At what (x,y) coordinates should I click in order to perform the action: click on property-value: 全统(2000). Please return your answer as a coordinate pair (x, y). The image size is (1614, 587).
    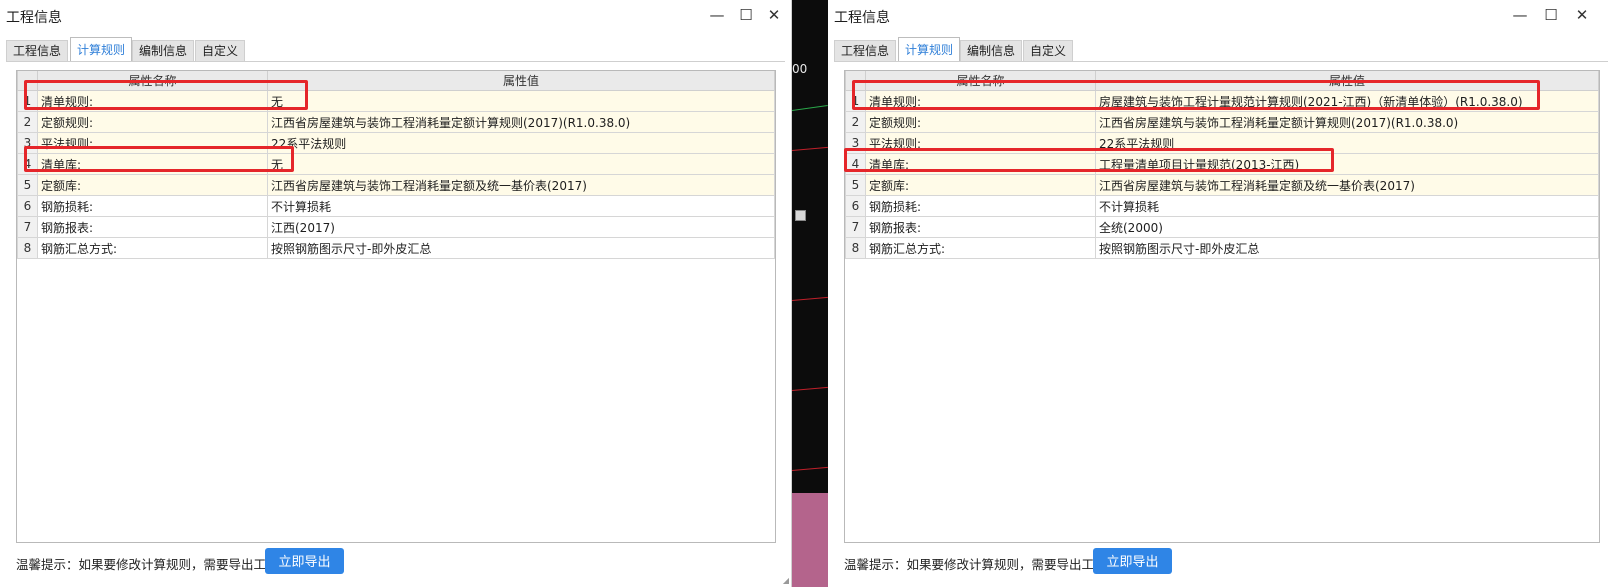
    Looking at the image, I should click on (1347, 227).